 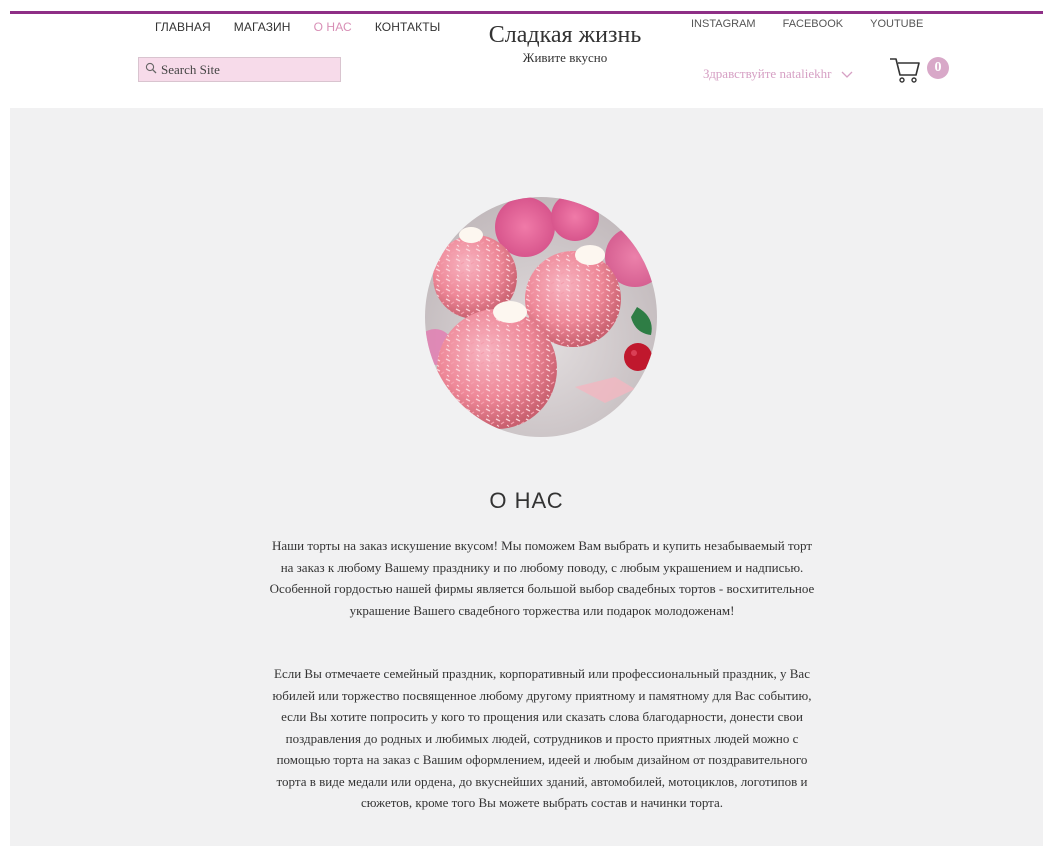 What do you see at coordinates (541, 317) in the screenshot?
I see `cake-photo` at bounding box center [541, 317].